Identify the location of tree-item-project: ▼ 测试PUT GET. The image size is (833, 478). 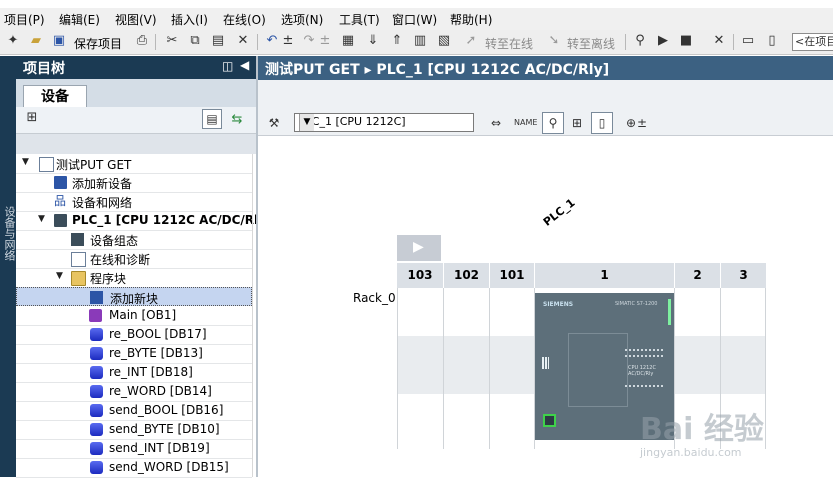
(134, 164).